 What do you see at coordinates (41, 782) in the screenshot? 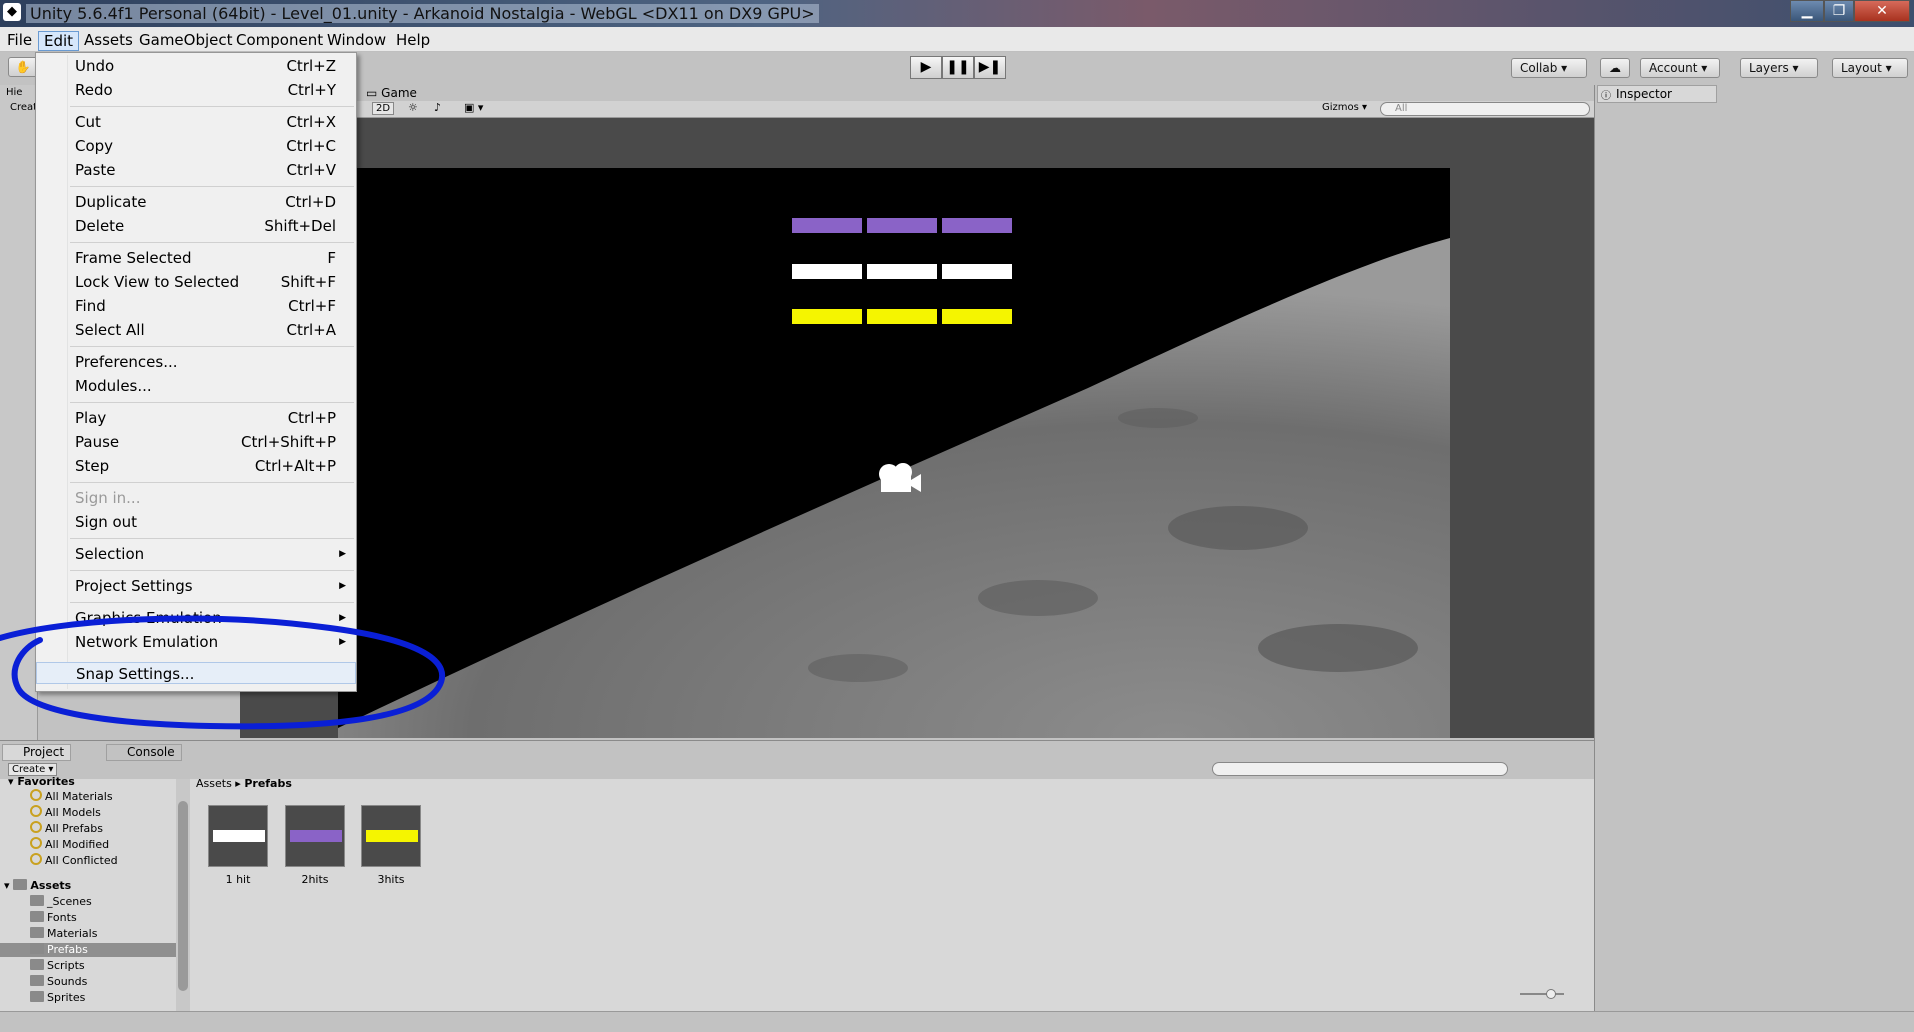
I see `favorites-header: ▾ Favorites` at bounding box center [41, 782].